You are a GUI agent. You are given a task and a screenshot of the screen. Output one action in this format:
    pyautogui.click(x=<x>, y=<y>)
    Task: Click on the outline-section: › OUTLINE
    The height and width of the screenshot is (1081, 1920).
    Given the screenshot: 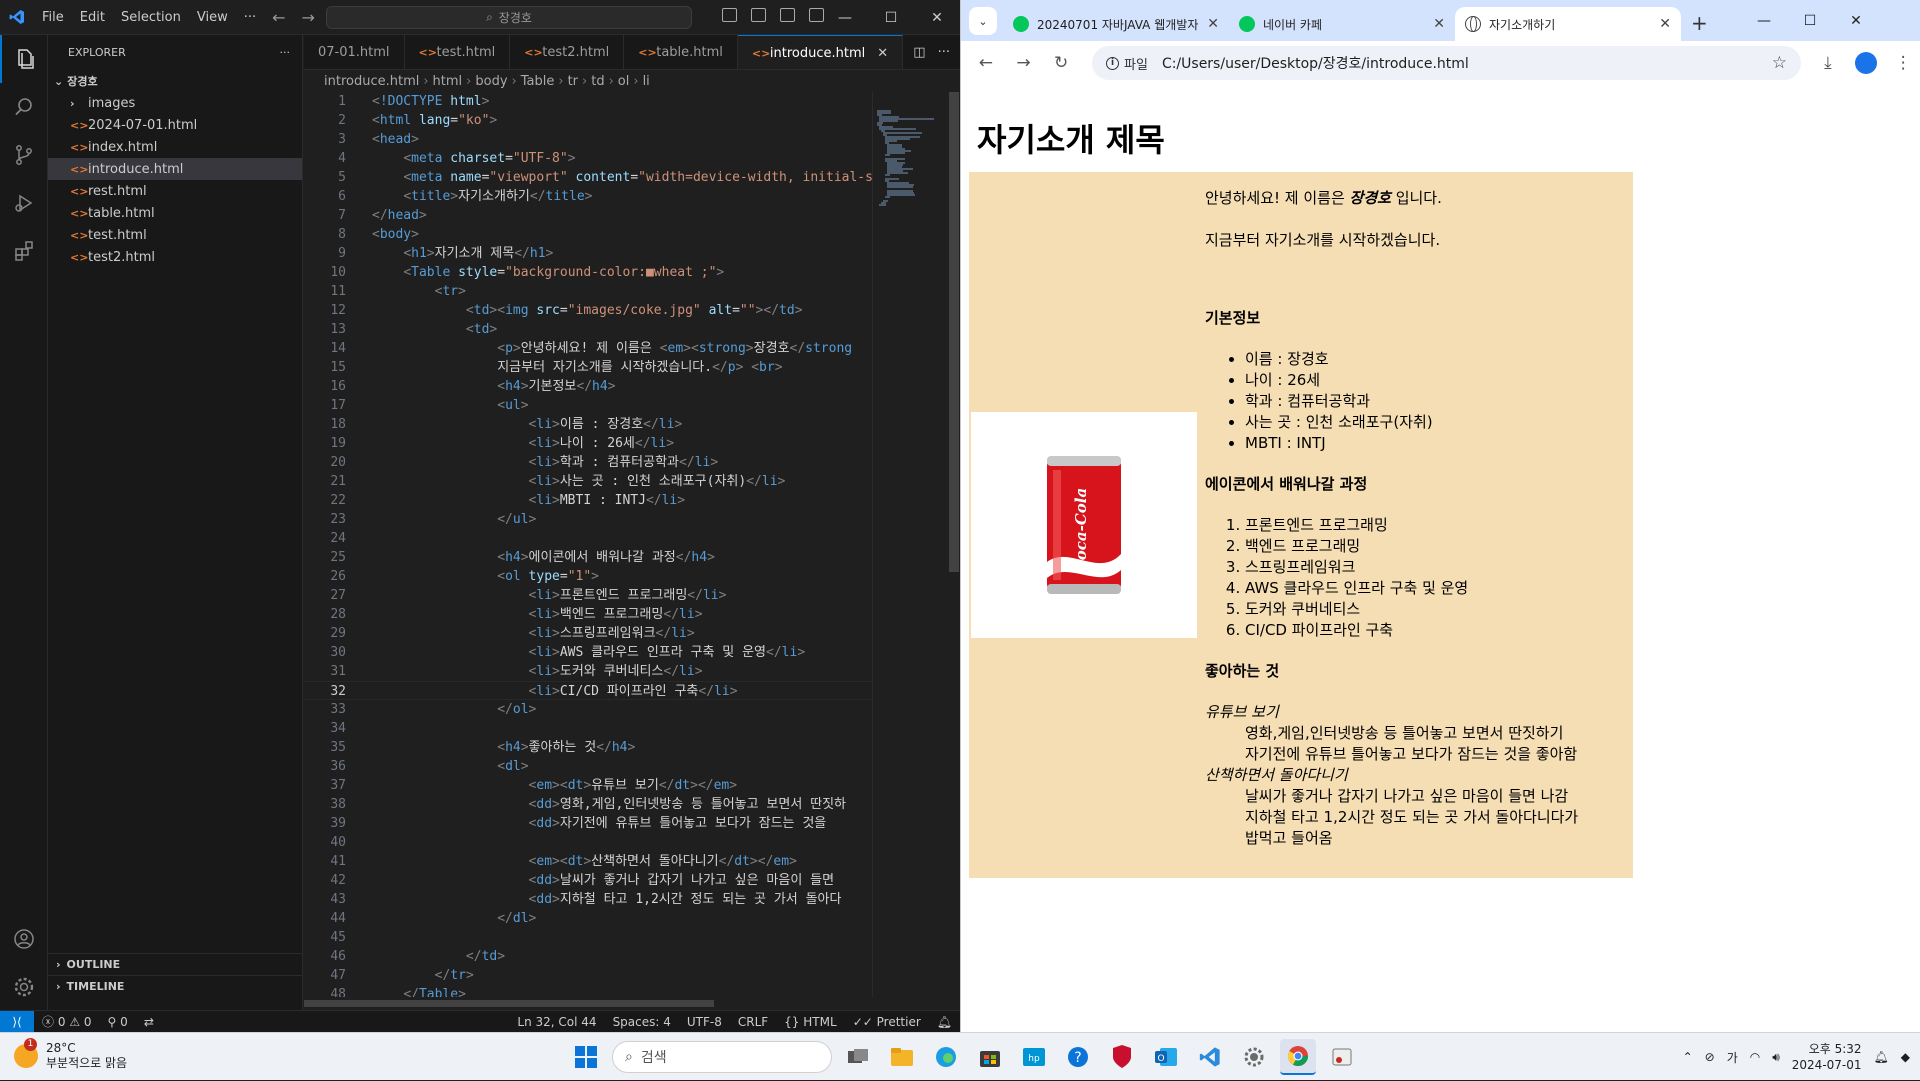 What is the action you would take?
    pyautogui.click(x=175, y=964)
    